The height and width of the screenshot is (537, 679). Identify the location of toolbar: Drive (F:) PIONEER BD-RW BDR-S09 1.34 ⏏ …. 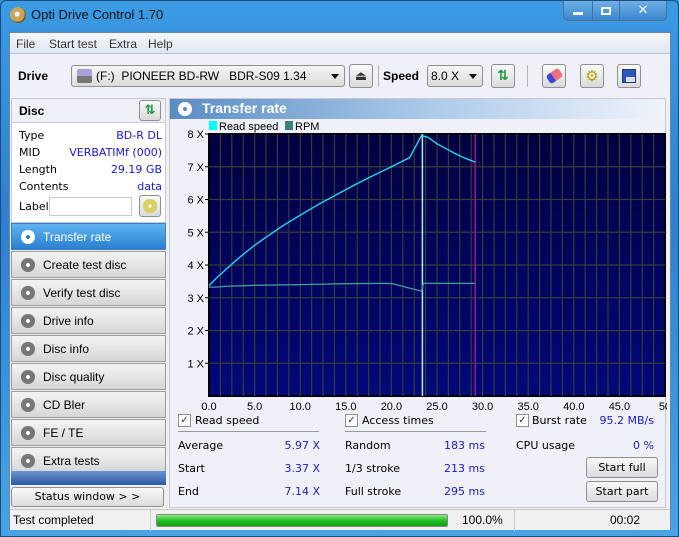
(340, 76).